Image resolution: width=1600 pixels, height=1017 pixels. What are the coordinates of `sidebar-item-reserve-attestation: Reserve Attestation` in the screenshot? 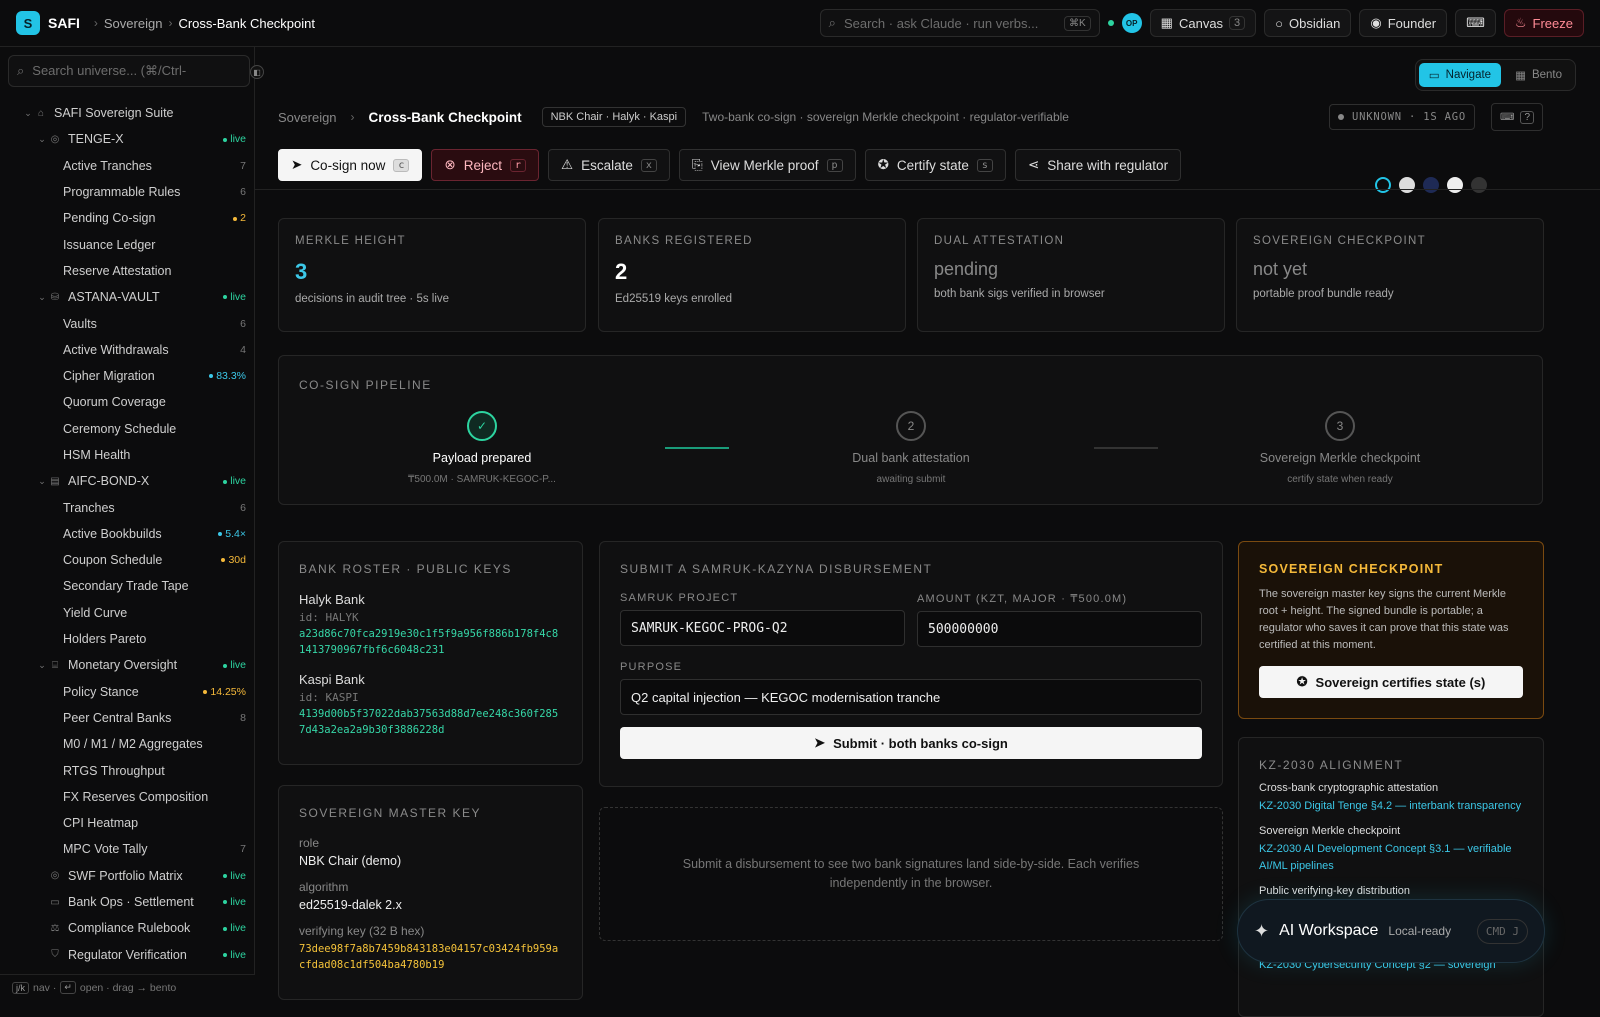 It's located at (127, 271).